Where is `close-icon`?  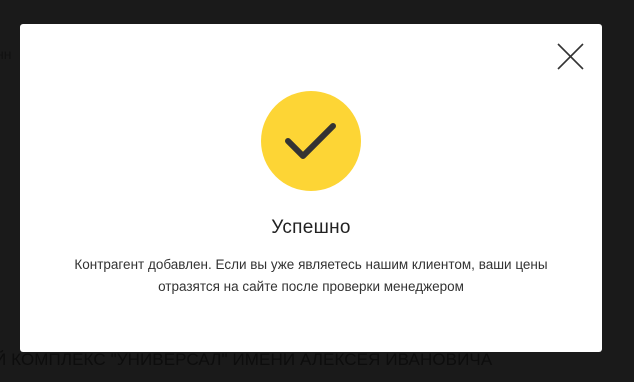 close-icon is located at coordinates (570, 56).